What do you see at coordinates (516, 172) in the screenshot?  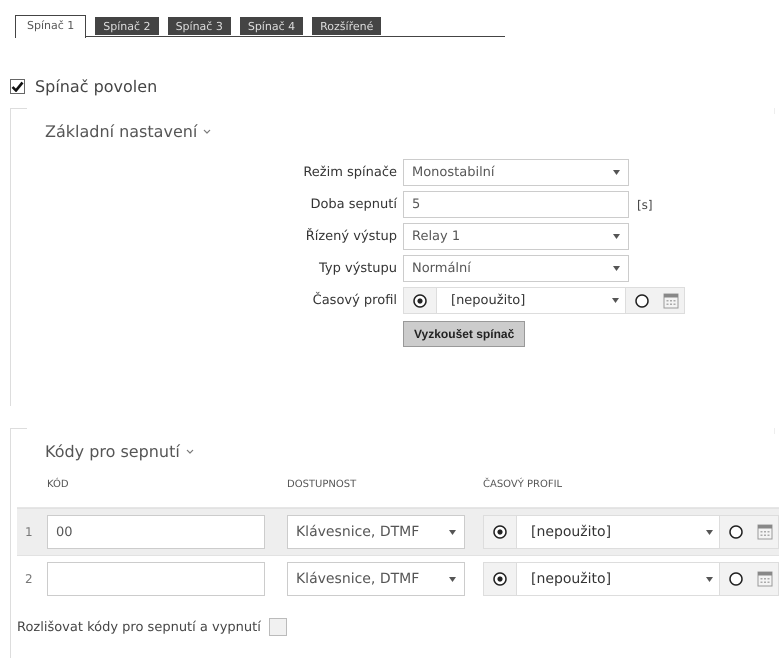 I see `select-field: Monostabilní` at bounding box center [516, 172].